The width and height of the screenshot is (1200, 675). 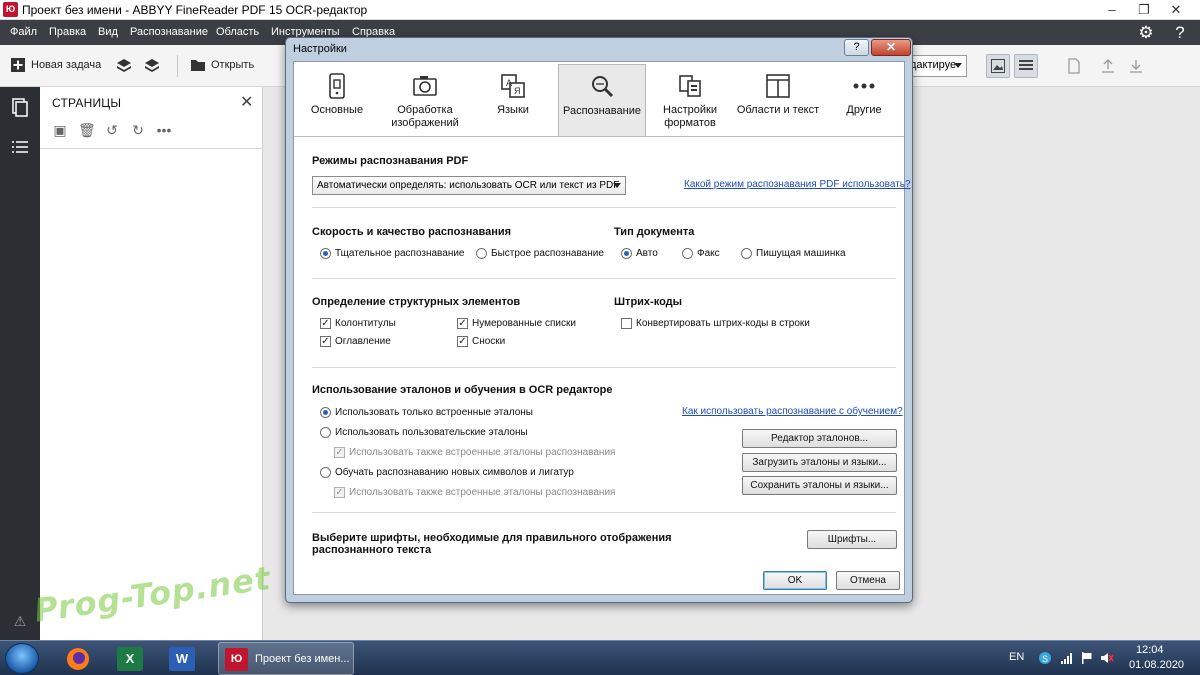 I want to click on close-icon: ✕, so click(x=246, y=102).